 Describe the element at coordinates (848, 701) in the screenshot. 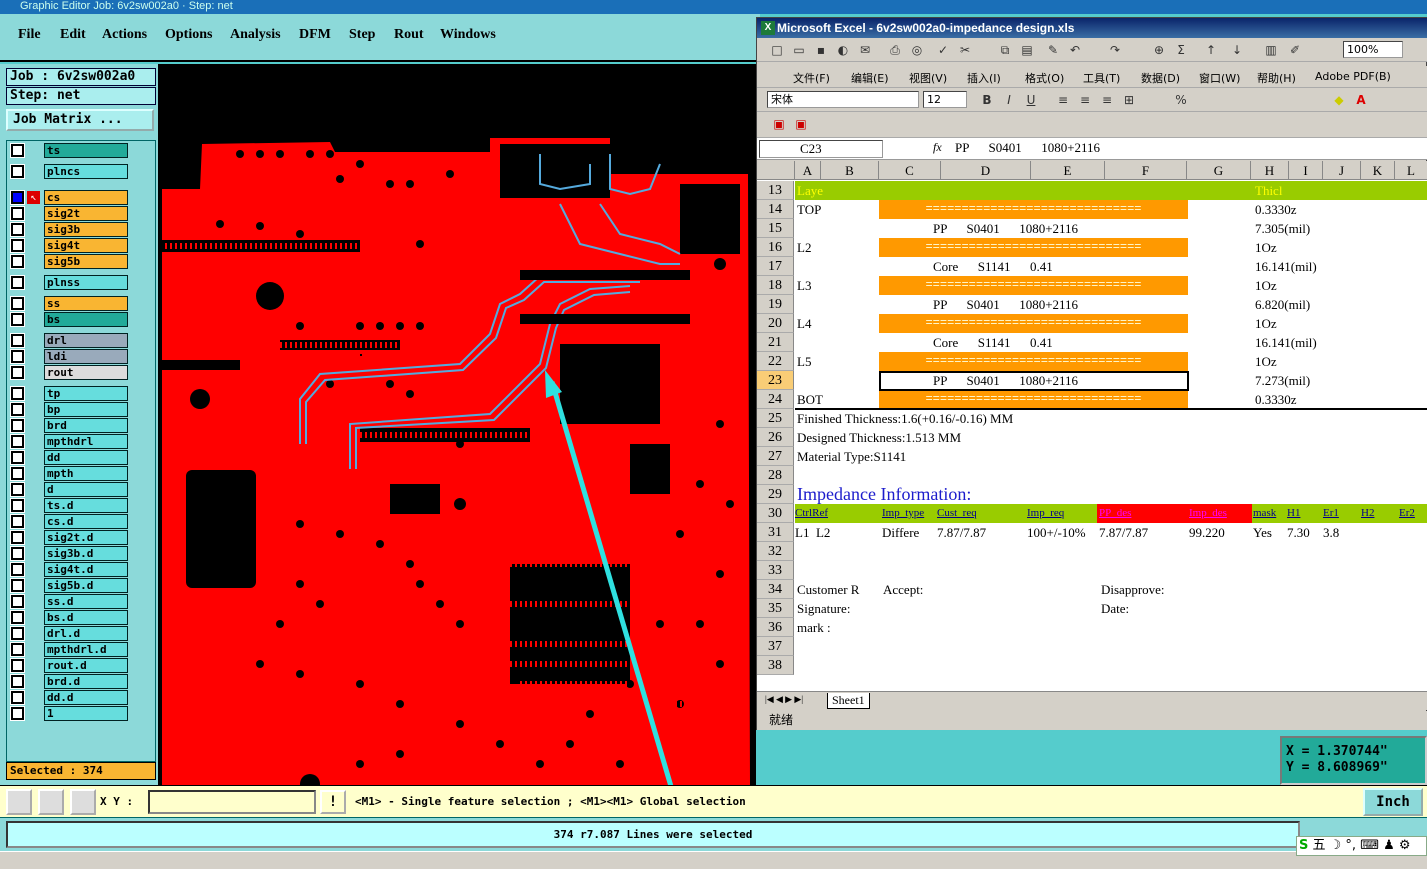

I see `sheet-tab-sheet1: Sheet1` at that location.